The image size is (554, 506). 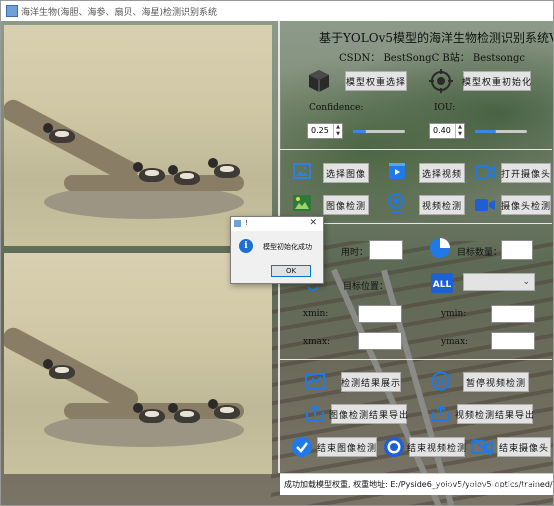 What do you see at coordinates (119, 13) in the screenshot?
I see `window-title: 海洋生物(海胆、海参、扇贝、海星)检测识别系统` at bounding box center [119, 13].